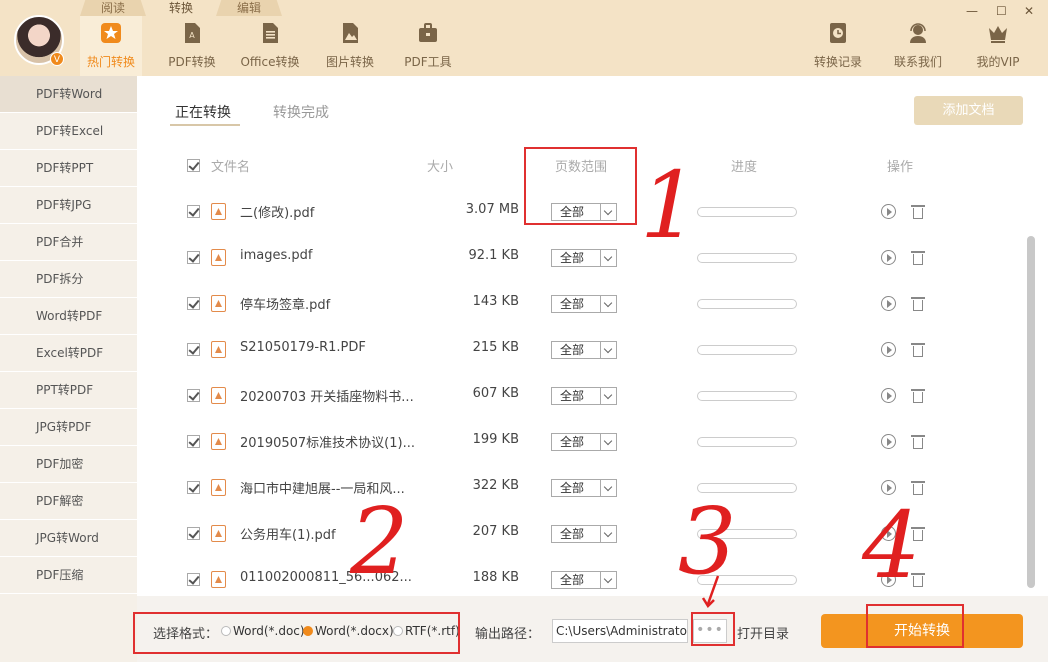  What do you see at coordinates (710, 631) in the screenshot?
I see `browse-button: •••` at bounding box center [710, 631].